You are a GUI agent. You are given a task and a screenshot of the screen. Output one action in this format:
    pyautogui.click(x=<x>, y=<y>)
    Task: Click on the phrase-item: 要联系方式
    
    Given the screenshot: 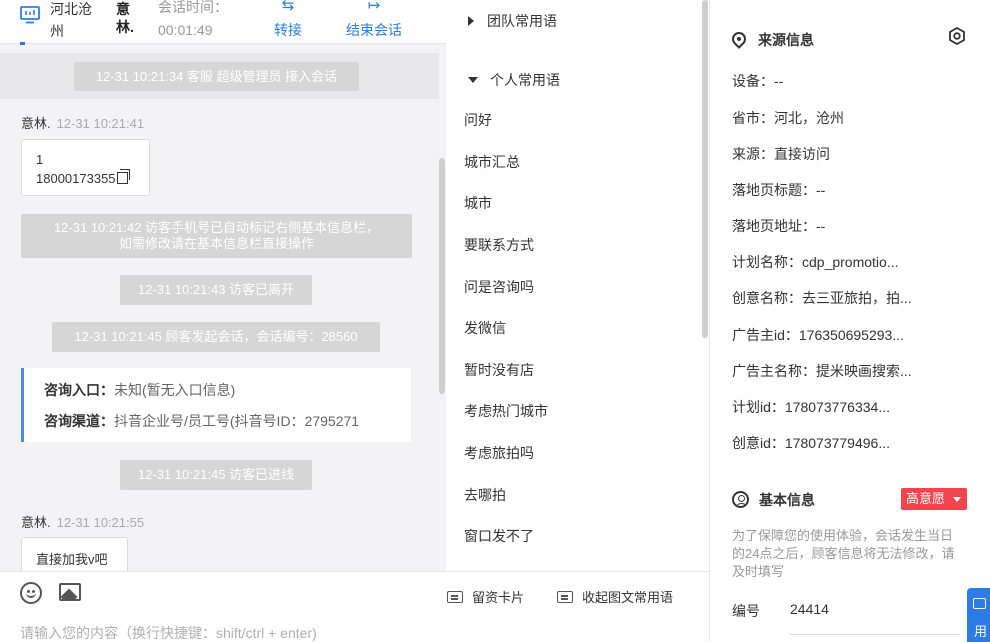 What is the action you would take?
    pyautogui.click(x=499, y=245)
    